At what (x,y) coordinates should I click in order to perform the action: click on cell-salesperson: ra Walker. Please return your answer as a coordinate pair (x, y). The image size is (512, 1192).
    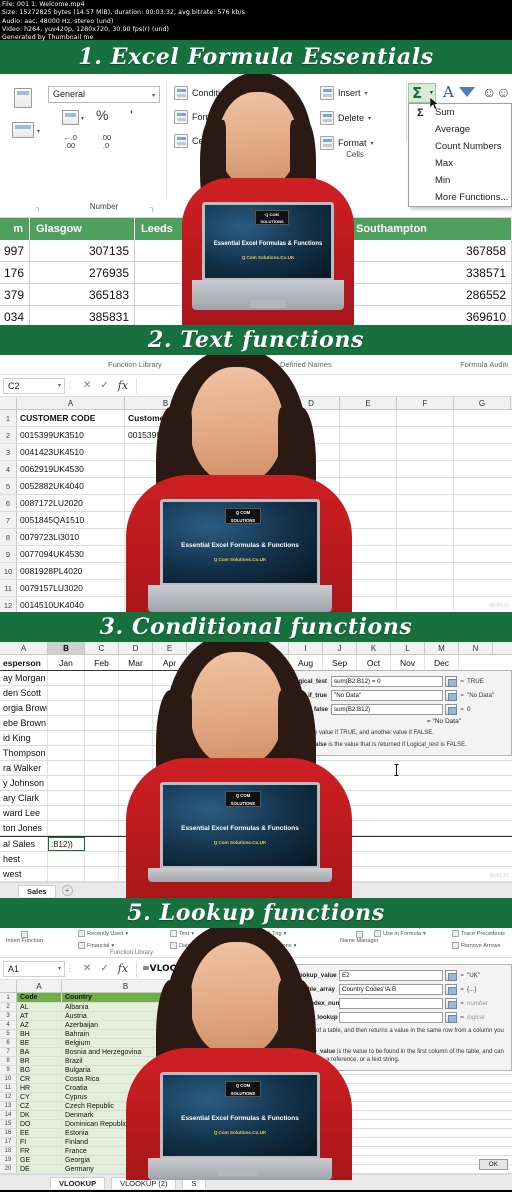
    Looking at the image, I should click on (24, 768).